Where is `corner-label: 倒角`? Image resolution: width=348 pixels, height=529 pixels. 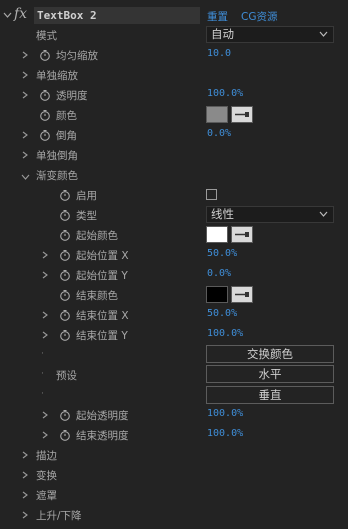 corner-label: 倒角 is located at coordinates (66, 136).